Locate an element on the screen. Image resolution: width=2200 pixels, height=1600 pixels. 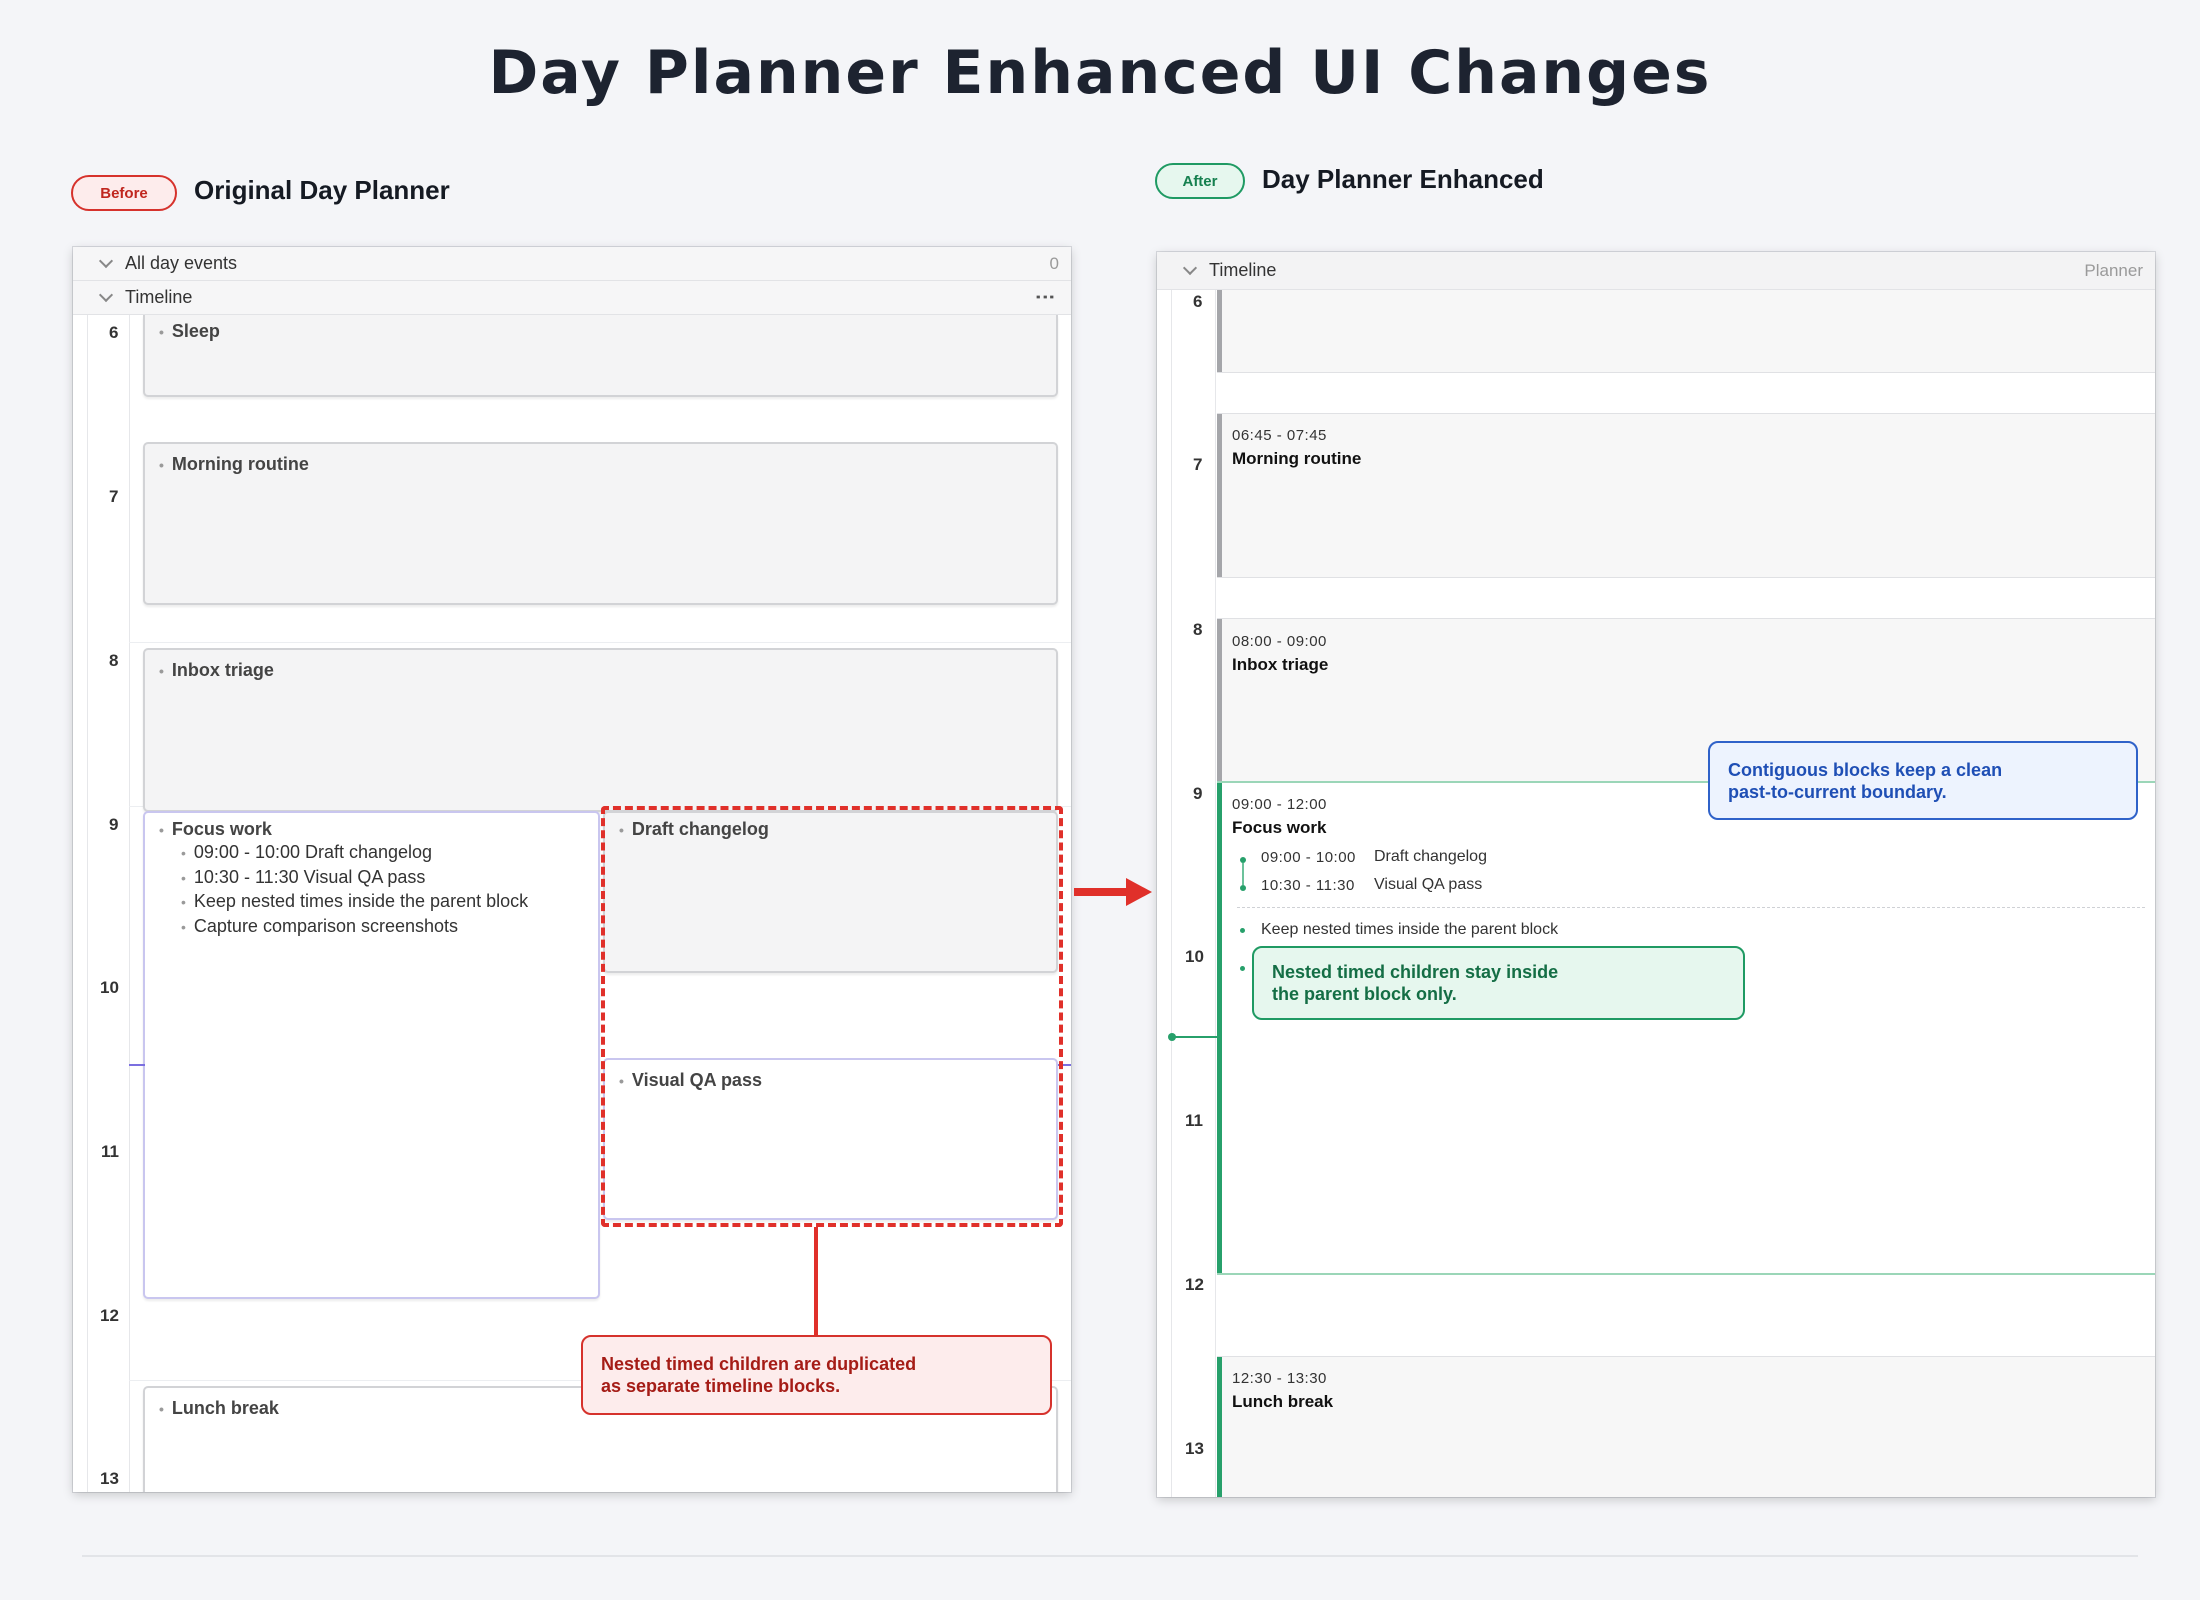
planner-label: Planner is located at coordinates (2113, 270).